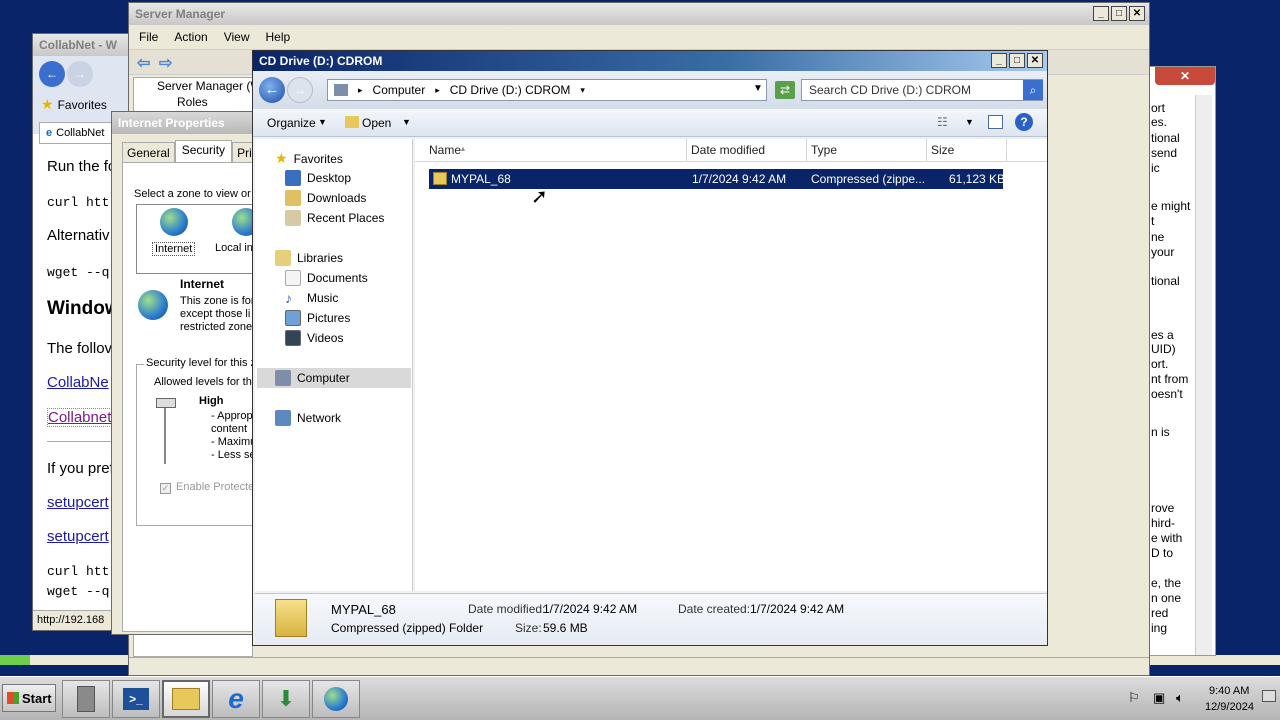 The height and width of the screenshot is (720, 1280). Describe the element at coordinates (1229, 691) in the screenshot. I see `tray-time: 9:40 AM` at that location.